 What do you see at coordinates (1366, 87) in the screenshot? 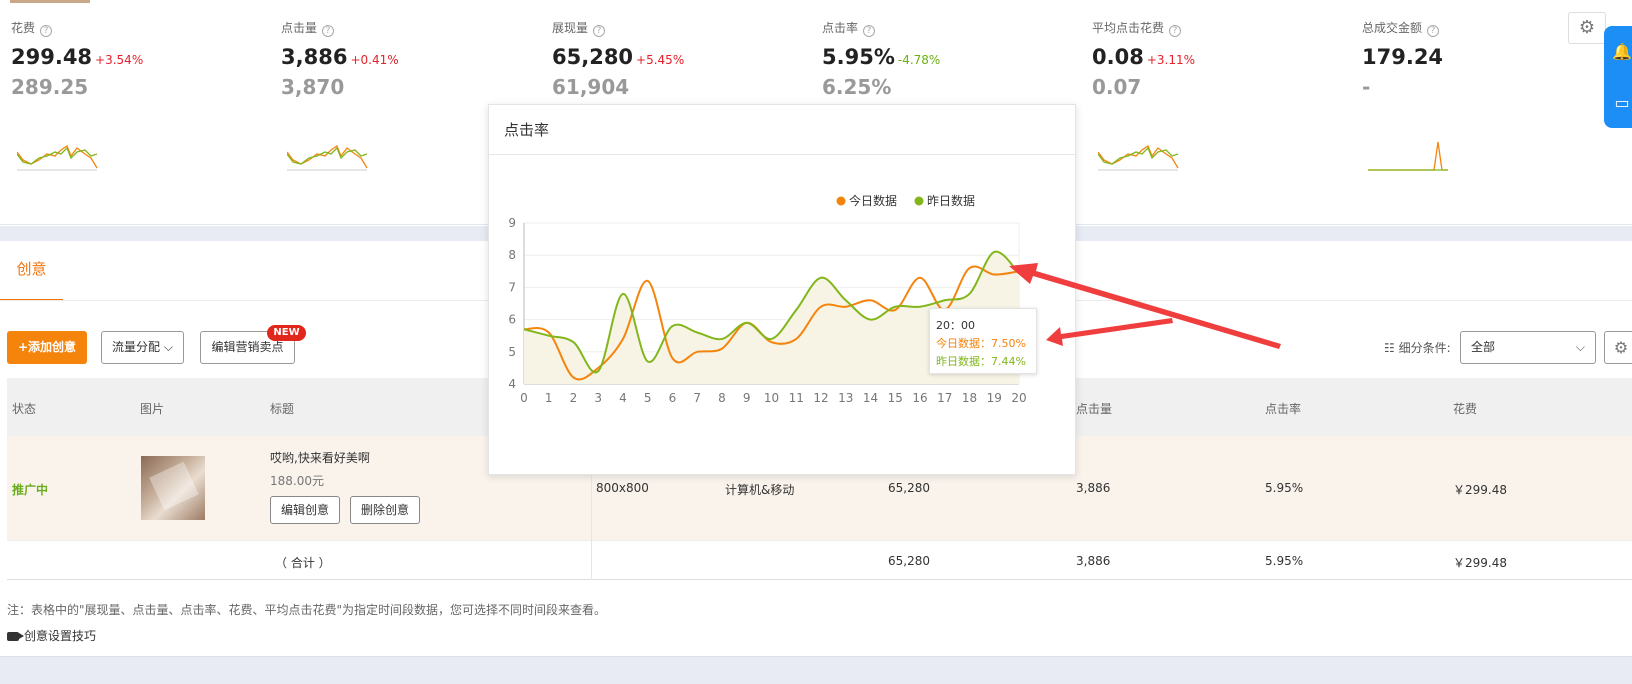
I see `metric-yesterday: -` at bounding box center [1366, 87].